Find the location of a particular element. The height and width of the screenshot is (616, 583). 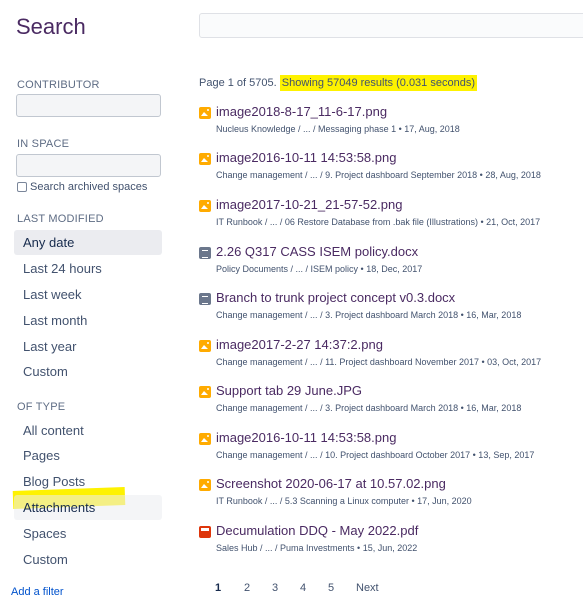

type-custom: Custom is located at coordinates (88, 559).